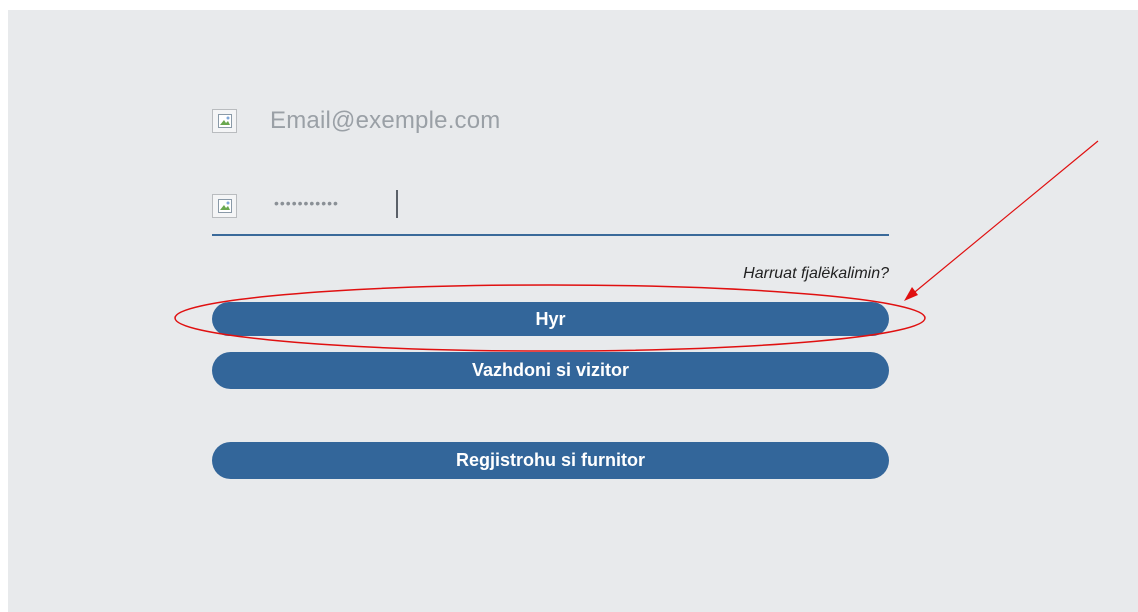  I want to click on login-button: Hyr, so click(550, 319).